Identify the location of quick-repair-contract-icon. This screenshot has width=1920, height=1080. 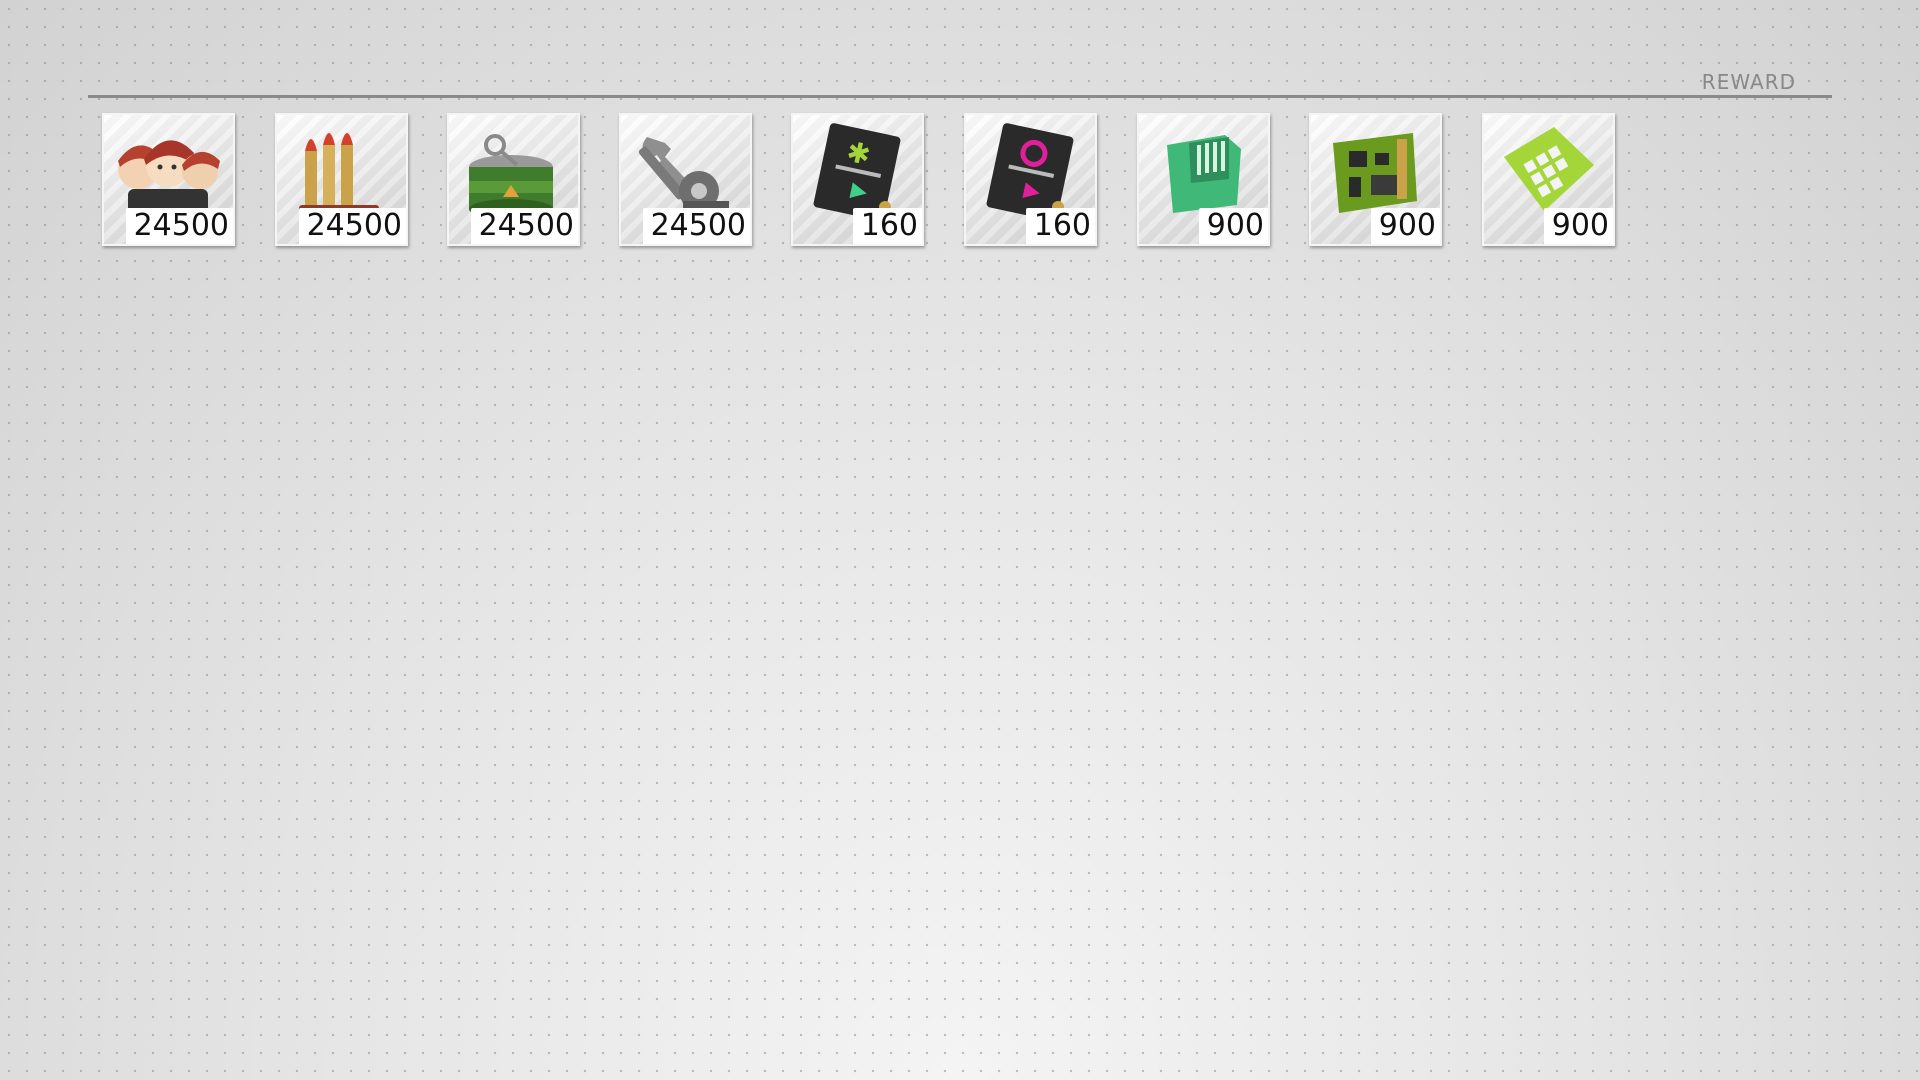
(1030, 172).